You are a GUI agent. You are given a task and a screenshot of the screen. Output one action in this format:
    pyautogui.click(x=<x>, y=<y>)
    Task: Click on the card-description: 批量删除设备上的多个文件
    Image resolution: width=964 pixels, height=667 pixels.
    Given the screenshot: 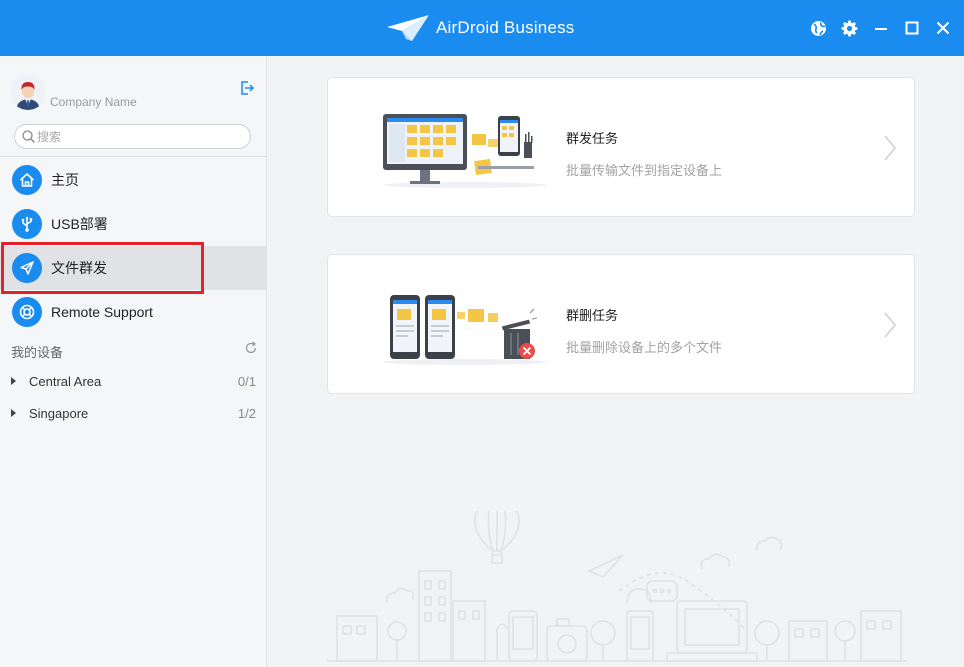 What is the action you would take?
    pyautogui.click(x=644, y=347)
    